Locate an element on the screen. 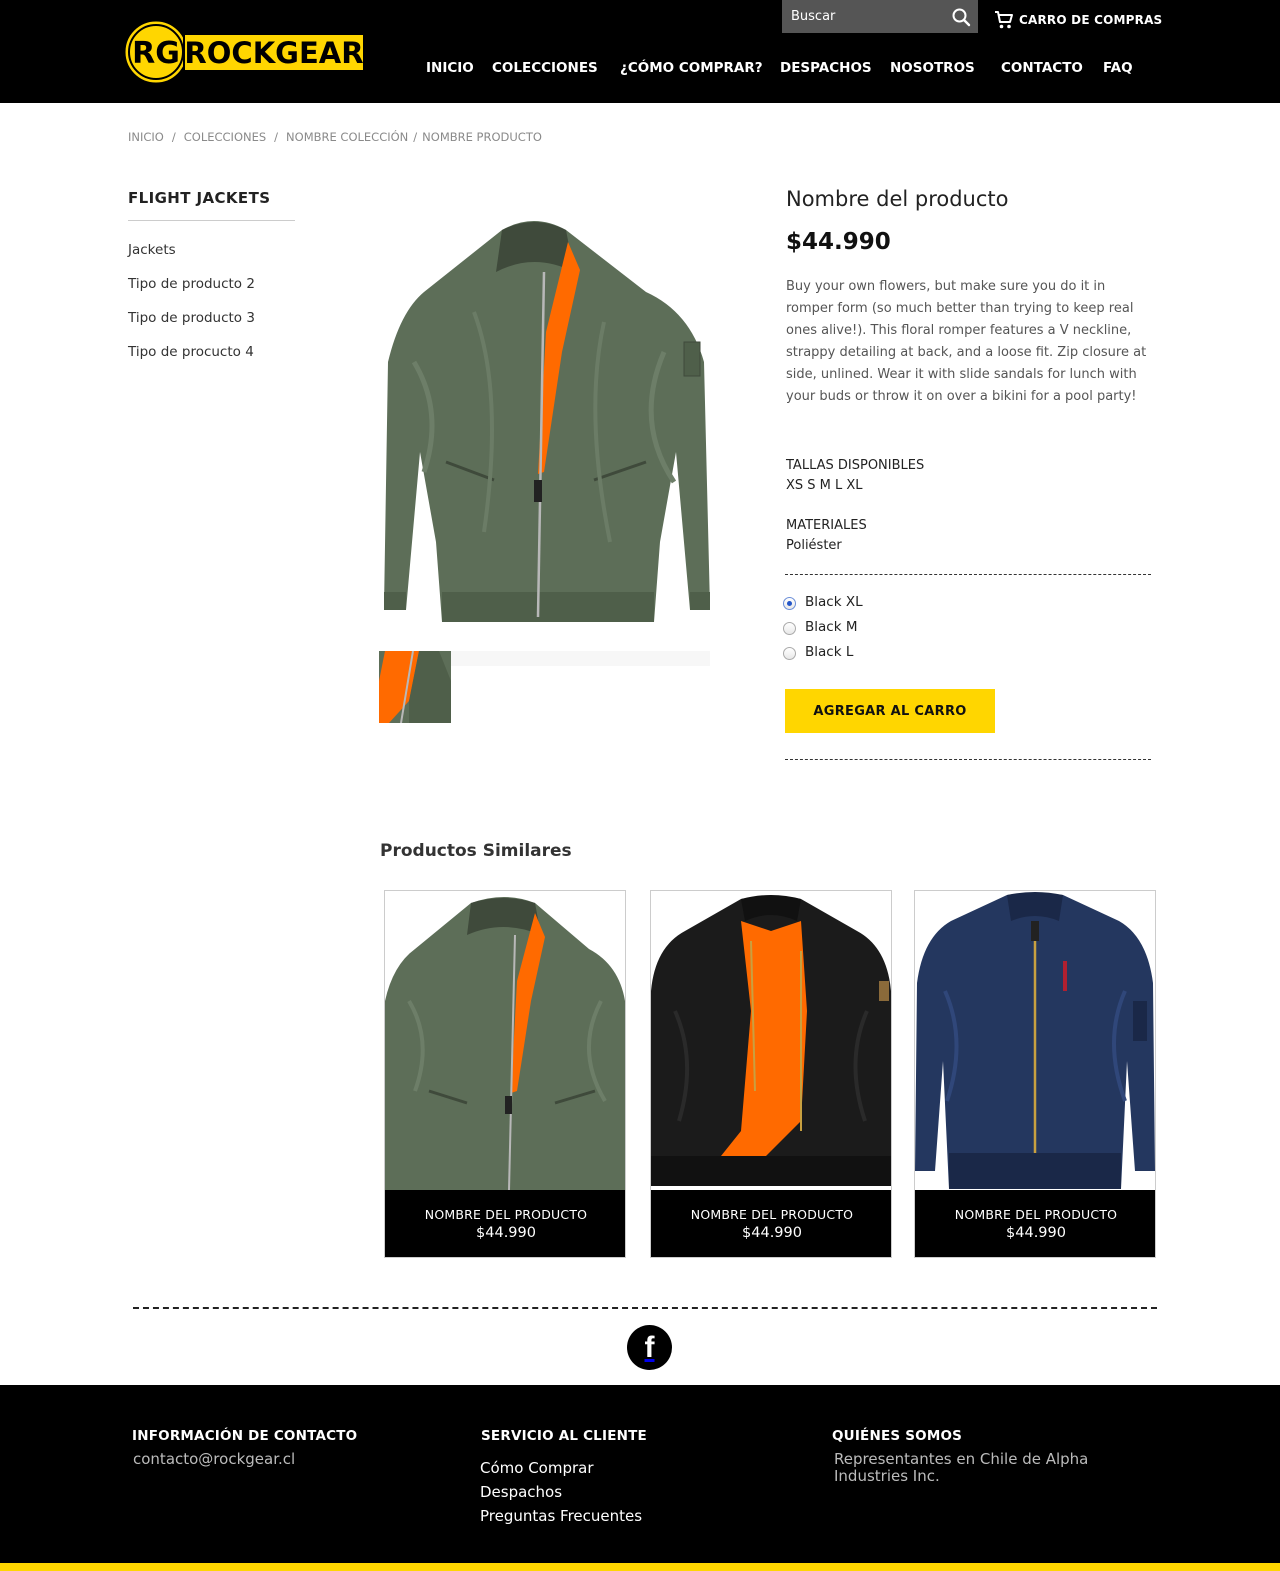 The image size is (1280, 1571). option-black-m: Black M is located at coordinates (820, 627).